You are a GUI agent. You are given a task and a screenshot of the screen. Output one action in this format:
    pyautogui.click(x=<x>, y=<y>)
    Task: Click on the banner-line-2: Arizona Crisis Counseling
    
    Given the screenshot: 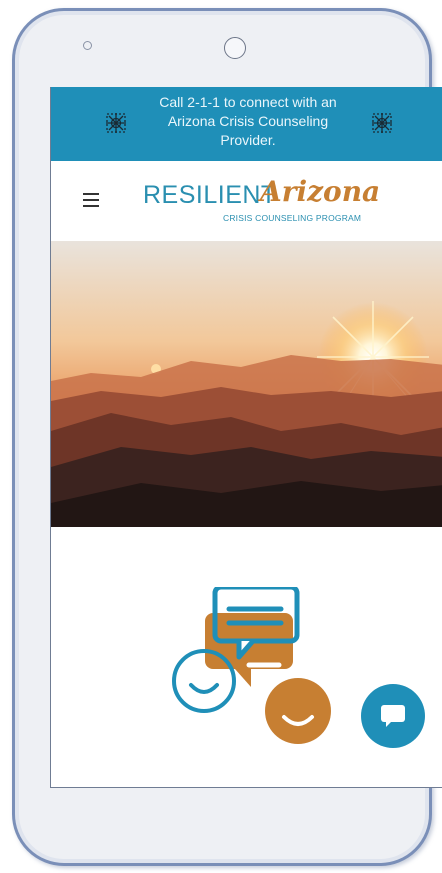 What is the action you would take?
    pyautogui.click(x=248, y=121)
    